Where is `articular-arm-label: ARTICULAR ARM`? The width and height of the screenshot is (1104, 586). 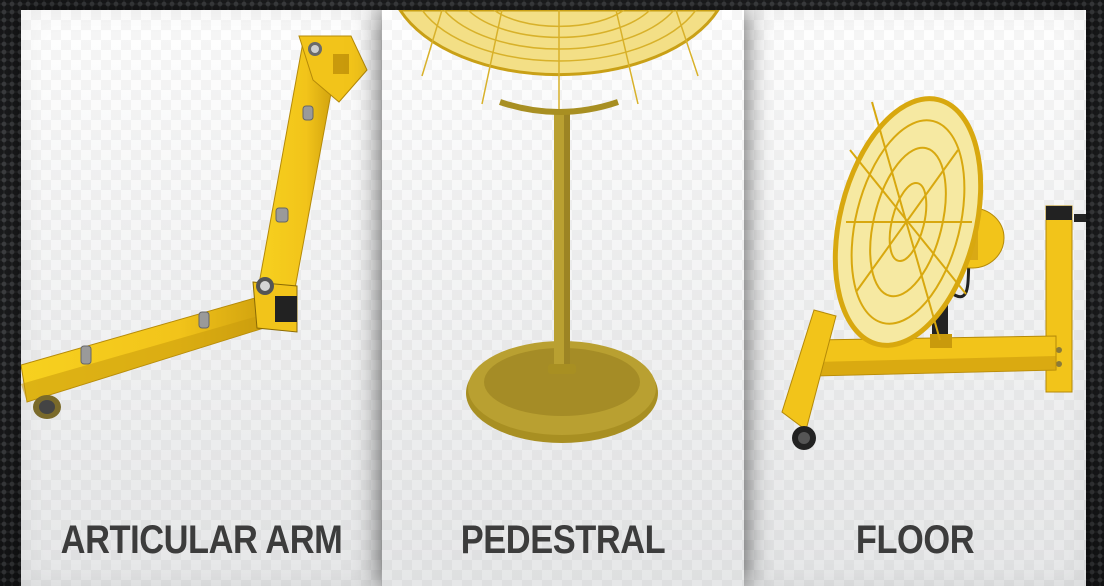 articular-arm-label: ARTICULAR ARM is located at coordinates (201, 540).